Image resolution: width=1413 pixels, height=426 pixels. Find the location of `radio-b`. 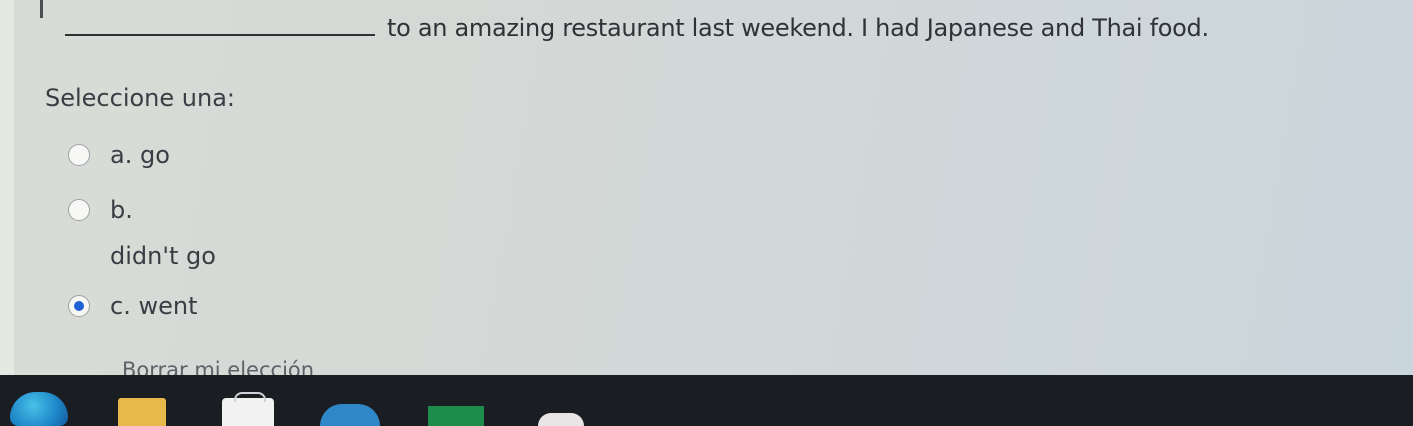

radio-b is located at coordinates (79, 210).